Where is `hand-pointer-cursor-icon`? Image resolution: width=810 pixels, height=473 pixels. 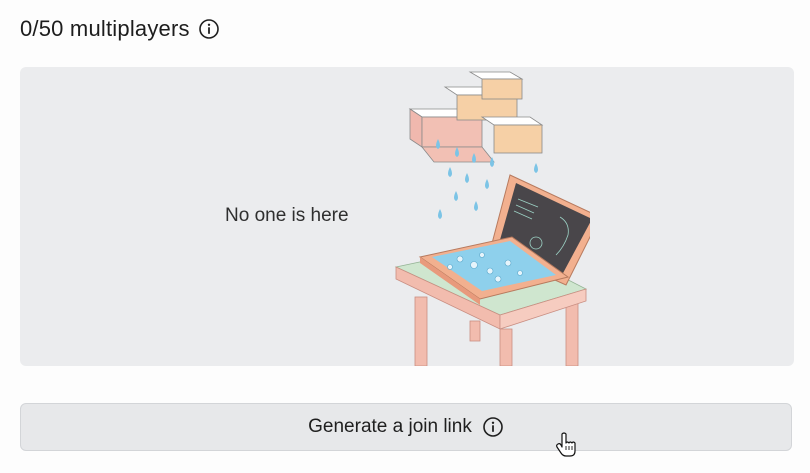 hand-pointer-cursor-icon is located at coordinates (566, 444).